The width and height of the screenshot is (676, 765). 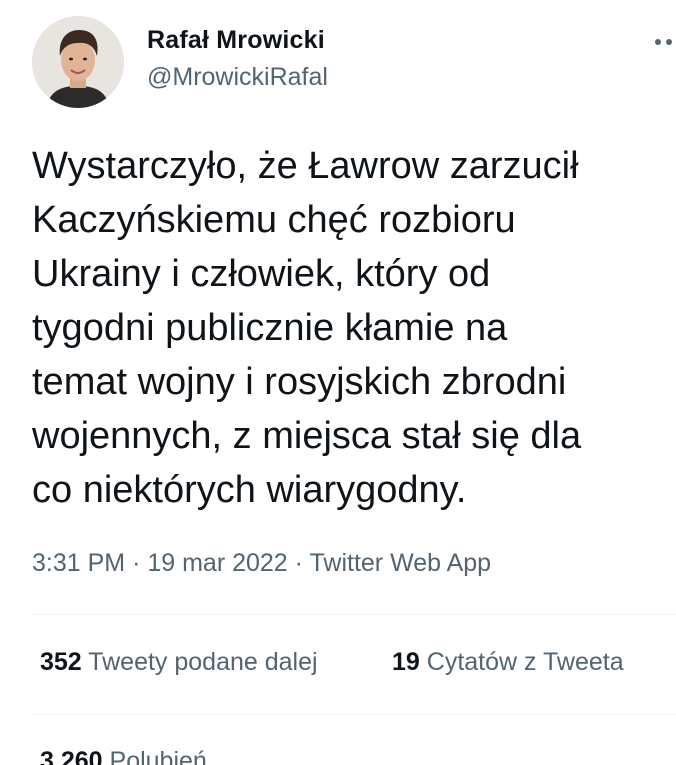 I want to click on more-dots-icon, so click(x=663, y=42).